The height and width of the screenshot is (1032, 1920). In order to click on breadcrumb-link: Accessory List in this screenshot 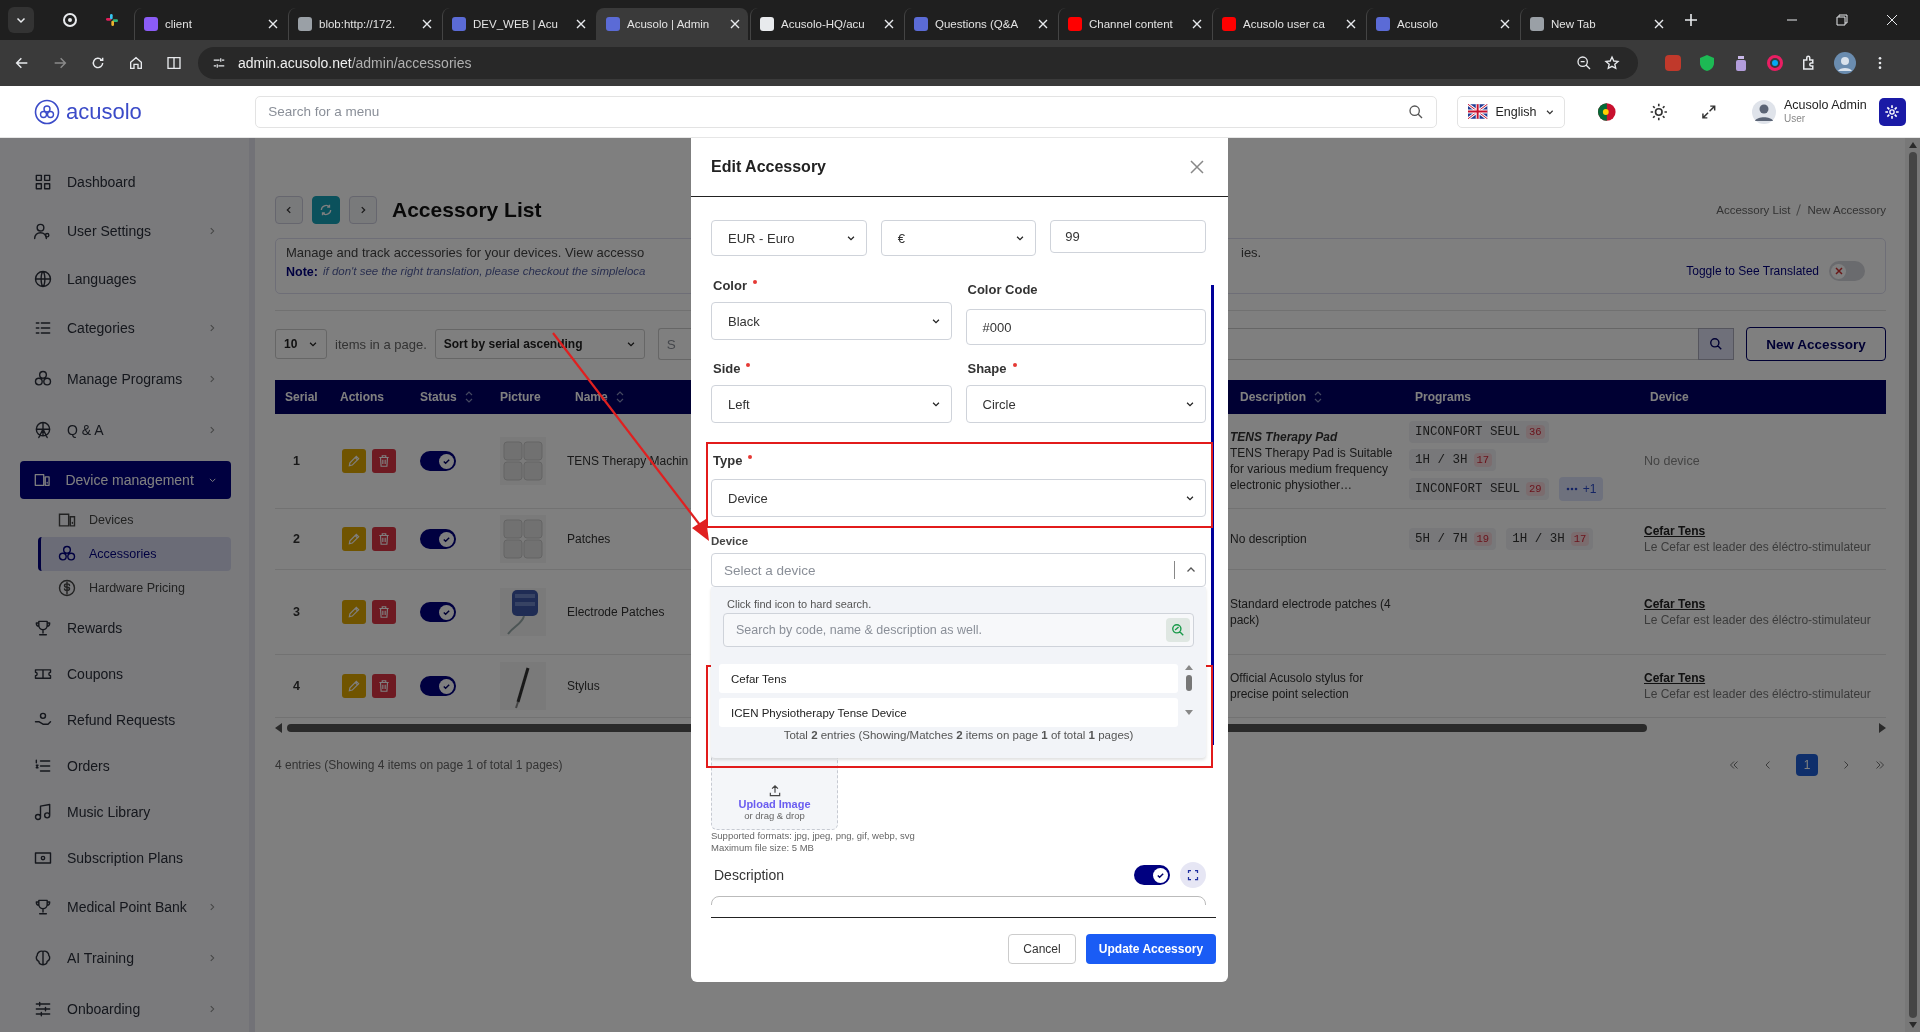, I will do `click(1753, 210)`.